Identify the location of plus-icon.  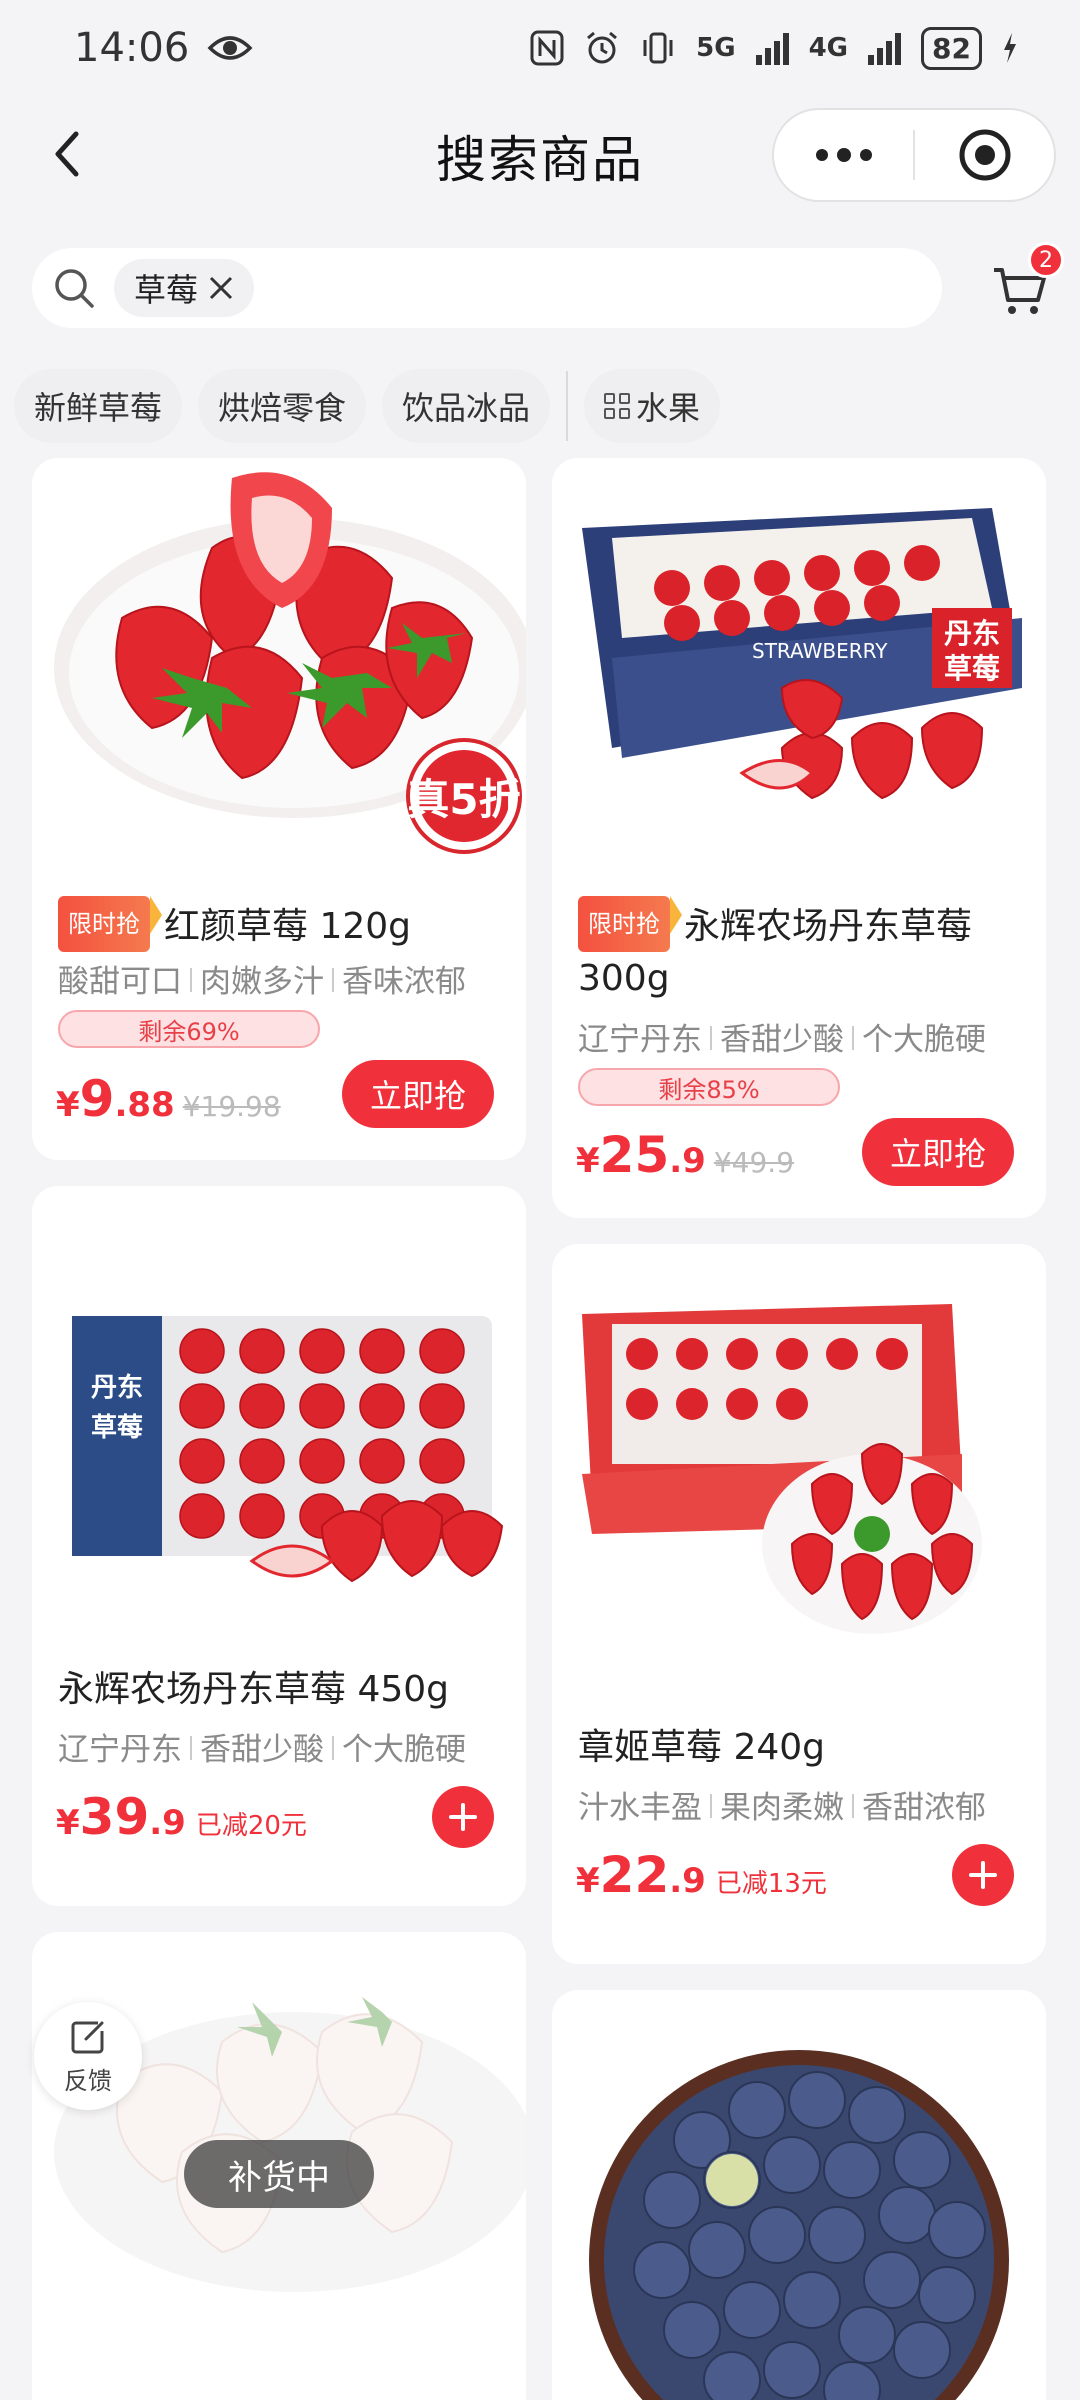
(983, 1875).